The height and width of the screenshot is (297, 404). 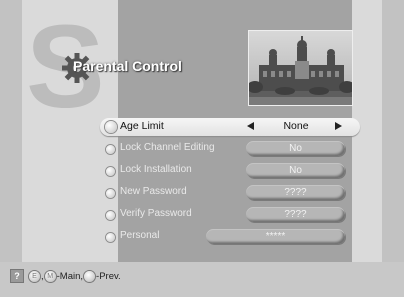 What do you see at coordinates (108, 276) in the screenshot?
I see `prev-hint-label: -Prev.` at bounding box center [108, 276].